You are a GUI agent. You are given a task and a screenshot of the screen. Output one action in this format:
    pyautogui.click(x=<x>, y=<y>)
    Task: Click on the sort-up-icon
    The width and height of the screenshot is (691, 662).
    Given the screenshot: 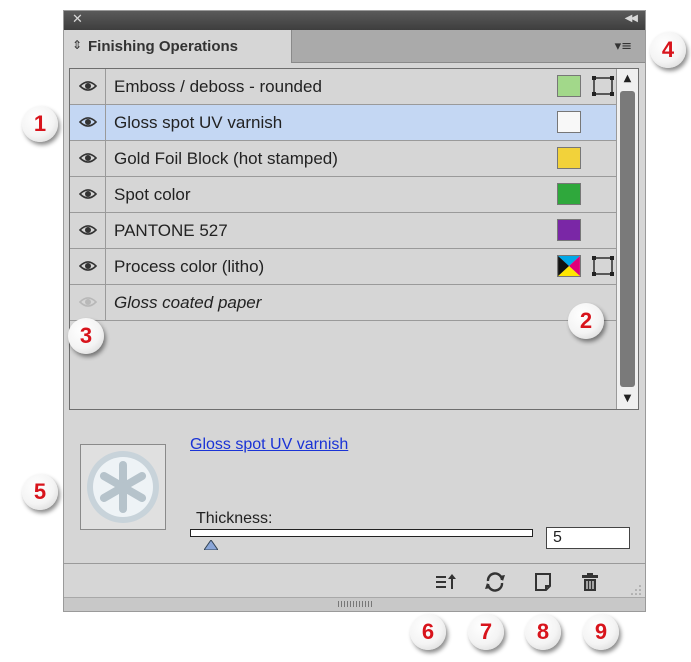 What is the action you would take?
    pyautogui.click(x=446, y=582)
    